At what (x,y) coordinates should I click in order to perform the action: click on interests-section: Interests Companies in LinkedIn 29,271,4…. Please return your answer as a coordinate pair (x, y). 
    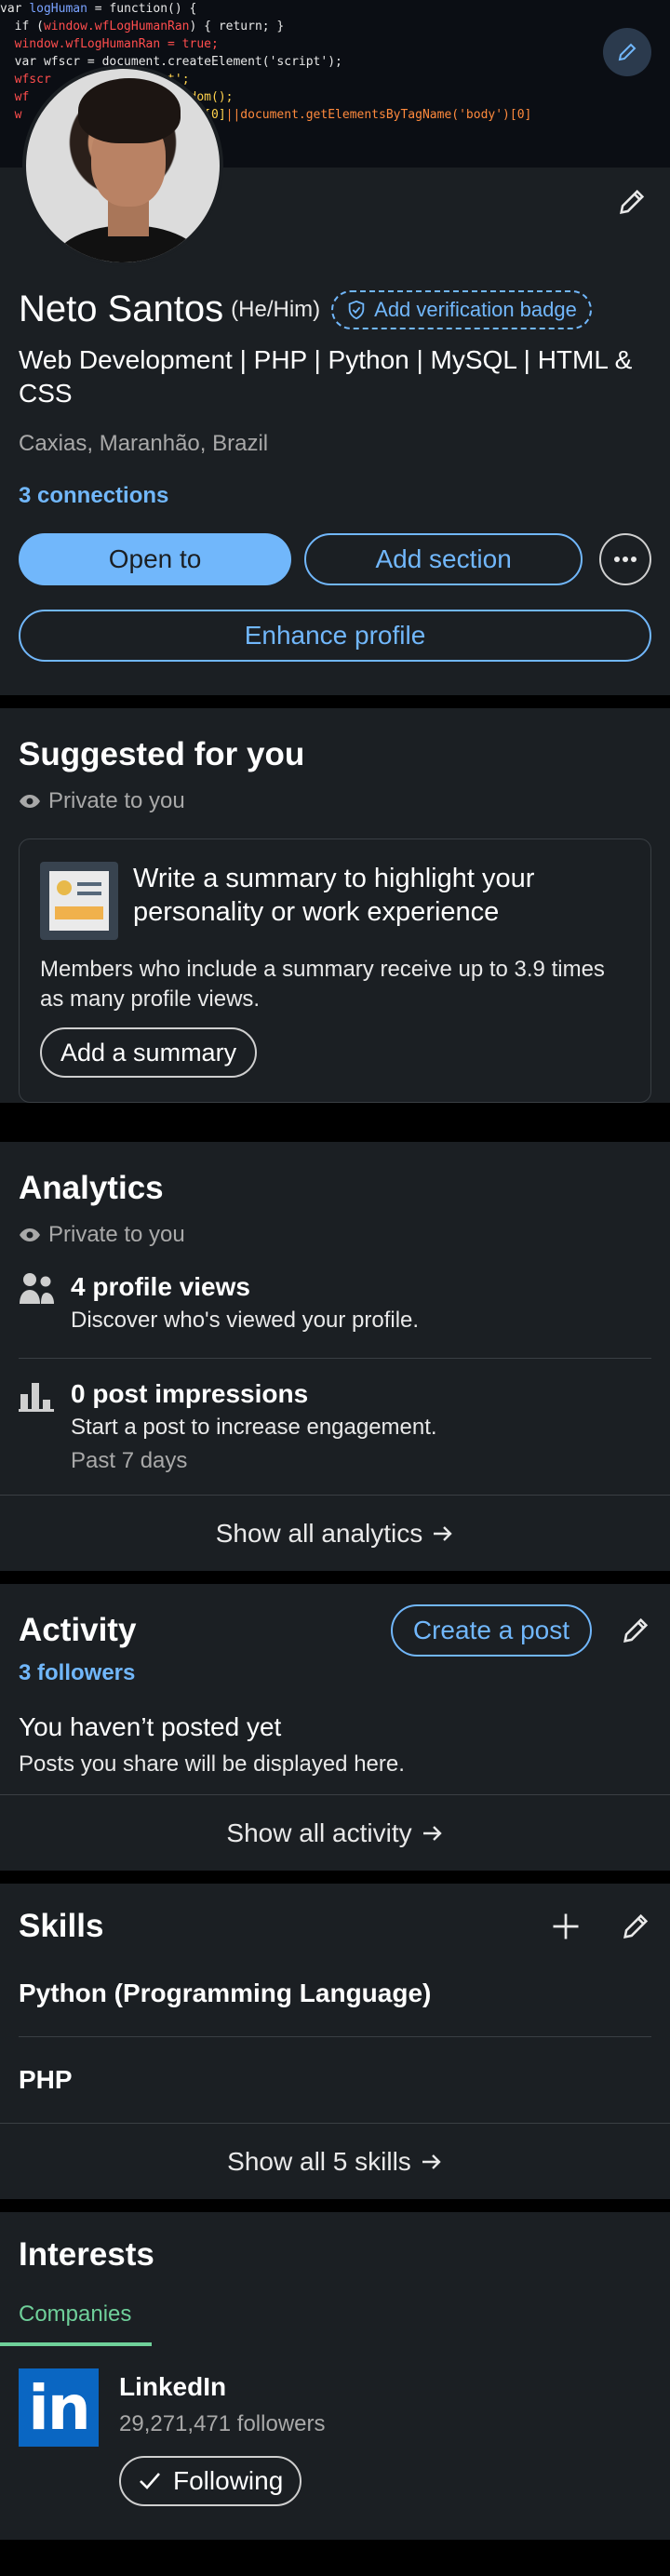
    Looking at the image, I should click on (335, 2376).